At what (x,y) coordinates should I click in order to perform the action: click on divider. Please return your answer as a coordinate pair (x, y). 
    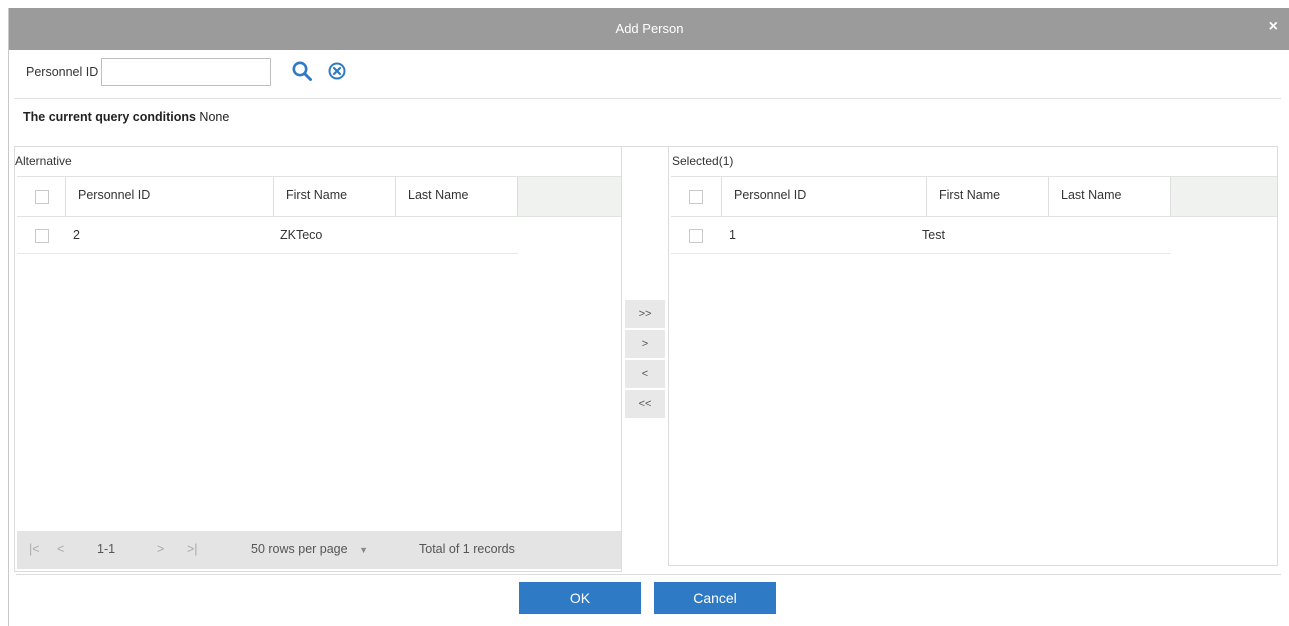
    Looking at the image, I should click on (647, 98).